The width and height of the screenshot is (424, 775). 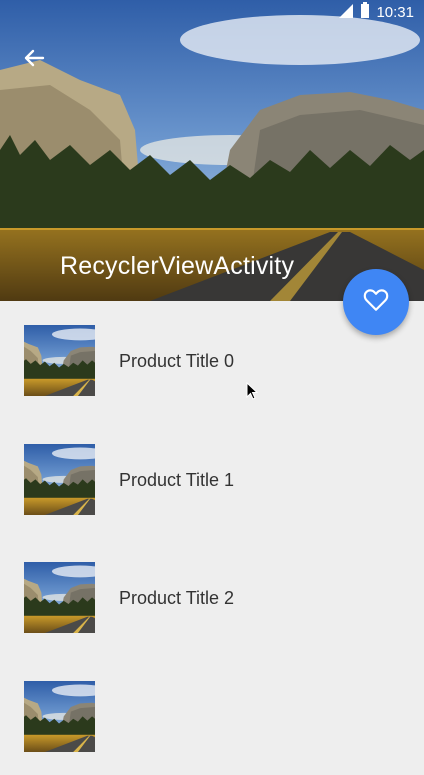 What do you see at coordinates (395, 12) in the screenshot?
I see `status-time: 10:31` at bounding box center [395, 12].